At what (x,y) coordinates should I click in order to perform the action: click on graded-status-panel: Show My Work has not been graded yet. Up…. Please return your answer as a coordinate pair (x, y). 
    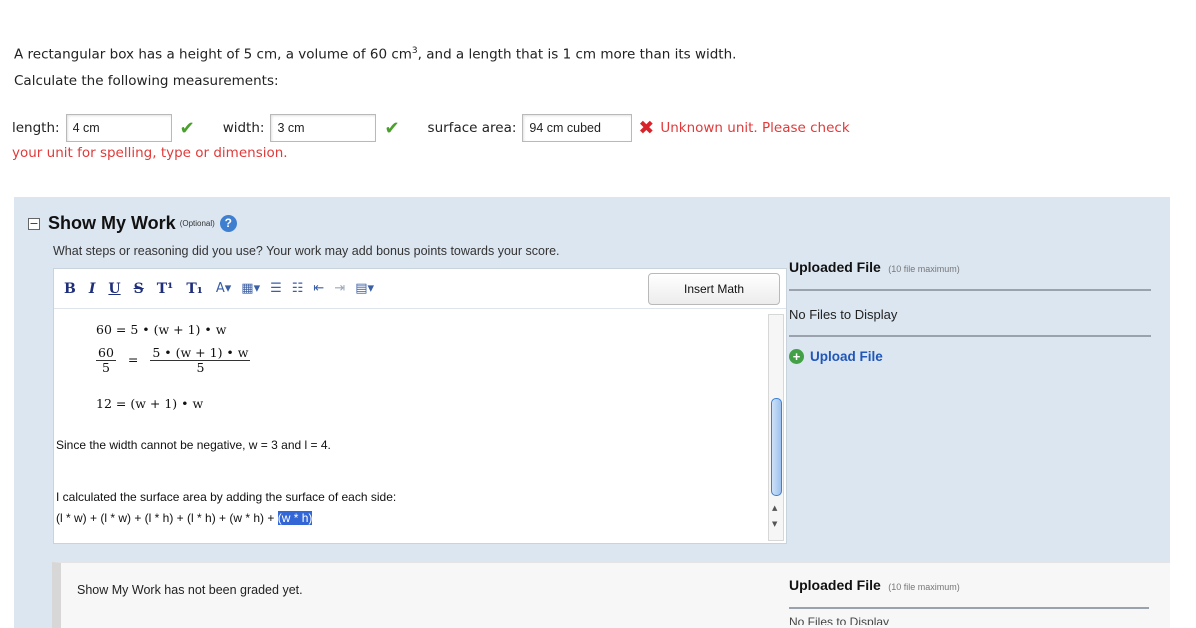
    Looking at the image, I should click on (611, 595).